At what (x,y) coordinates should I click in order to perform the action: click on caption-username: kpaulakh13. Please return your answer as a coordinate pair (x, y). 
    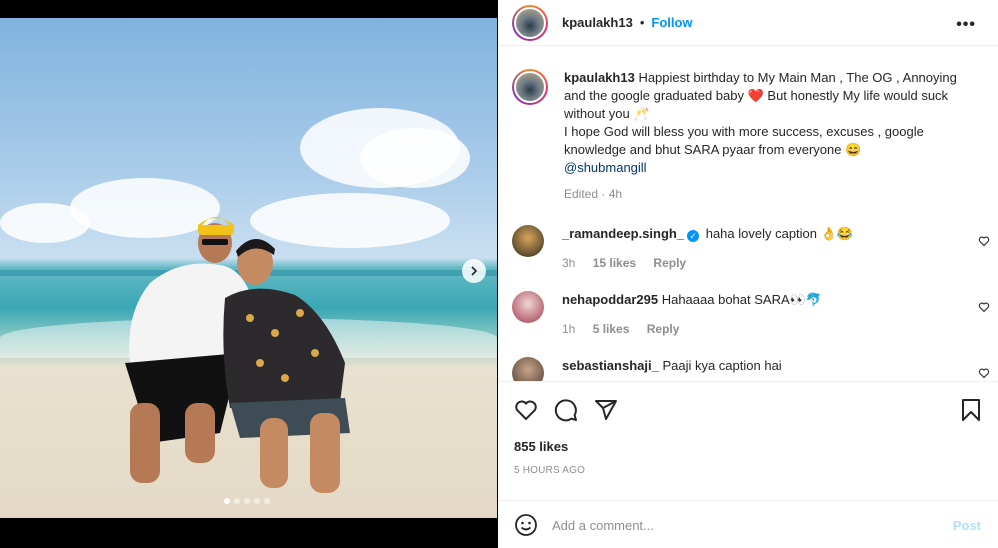
    Looking at the image, I should click on (599, 77).